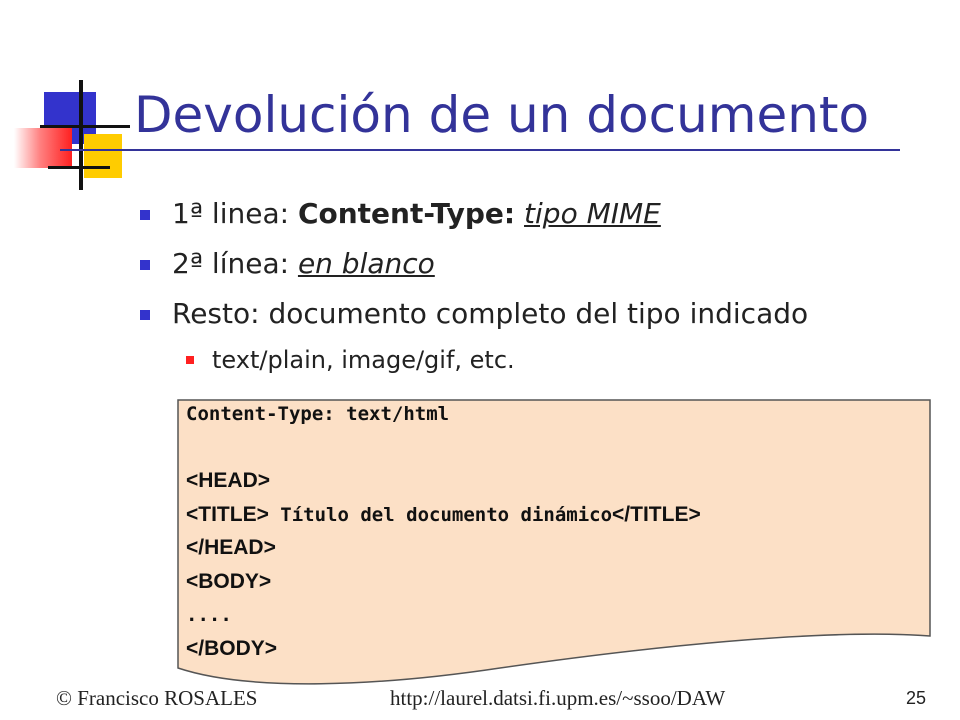 Image resolution: width=960 pixels, height=720 pixels. I want to click on footer-url: http://laurel.datsi.fi.upm.es/~ssoo/DAW, so click(558, 698).